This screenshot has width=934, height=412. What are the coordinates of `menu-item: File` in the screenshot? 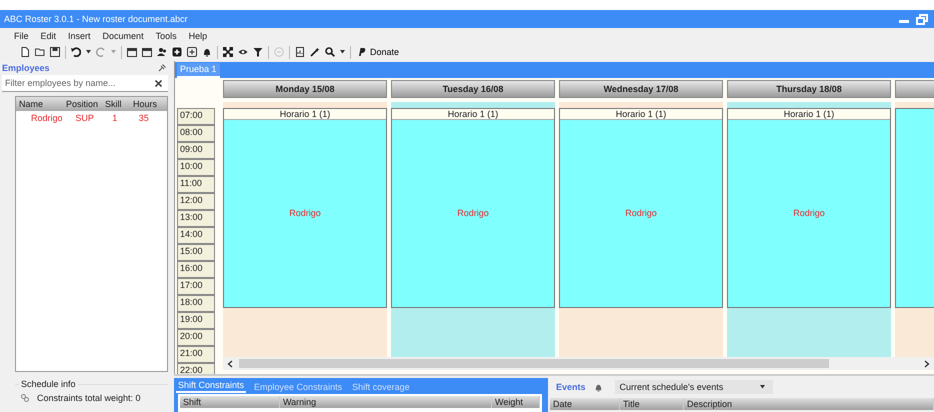 It's located at (21, 35).